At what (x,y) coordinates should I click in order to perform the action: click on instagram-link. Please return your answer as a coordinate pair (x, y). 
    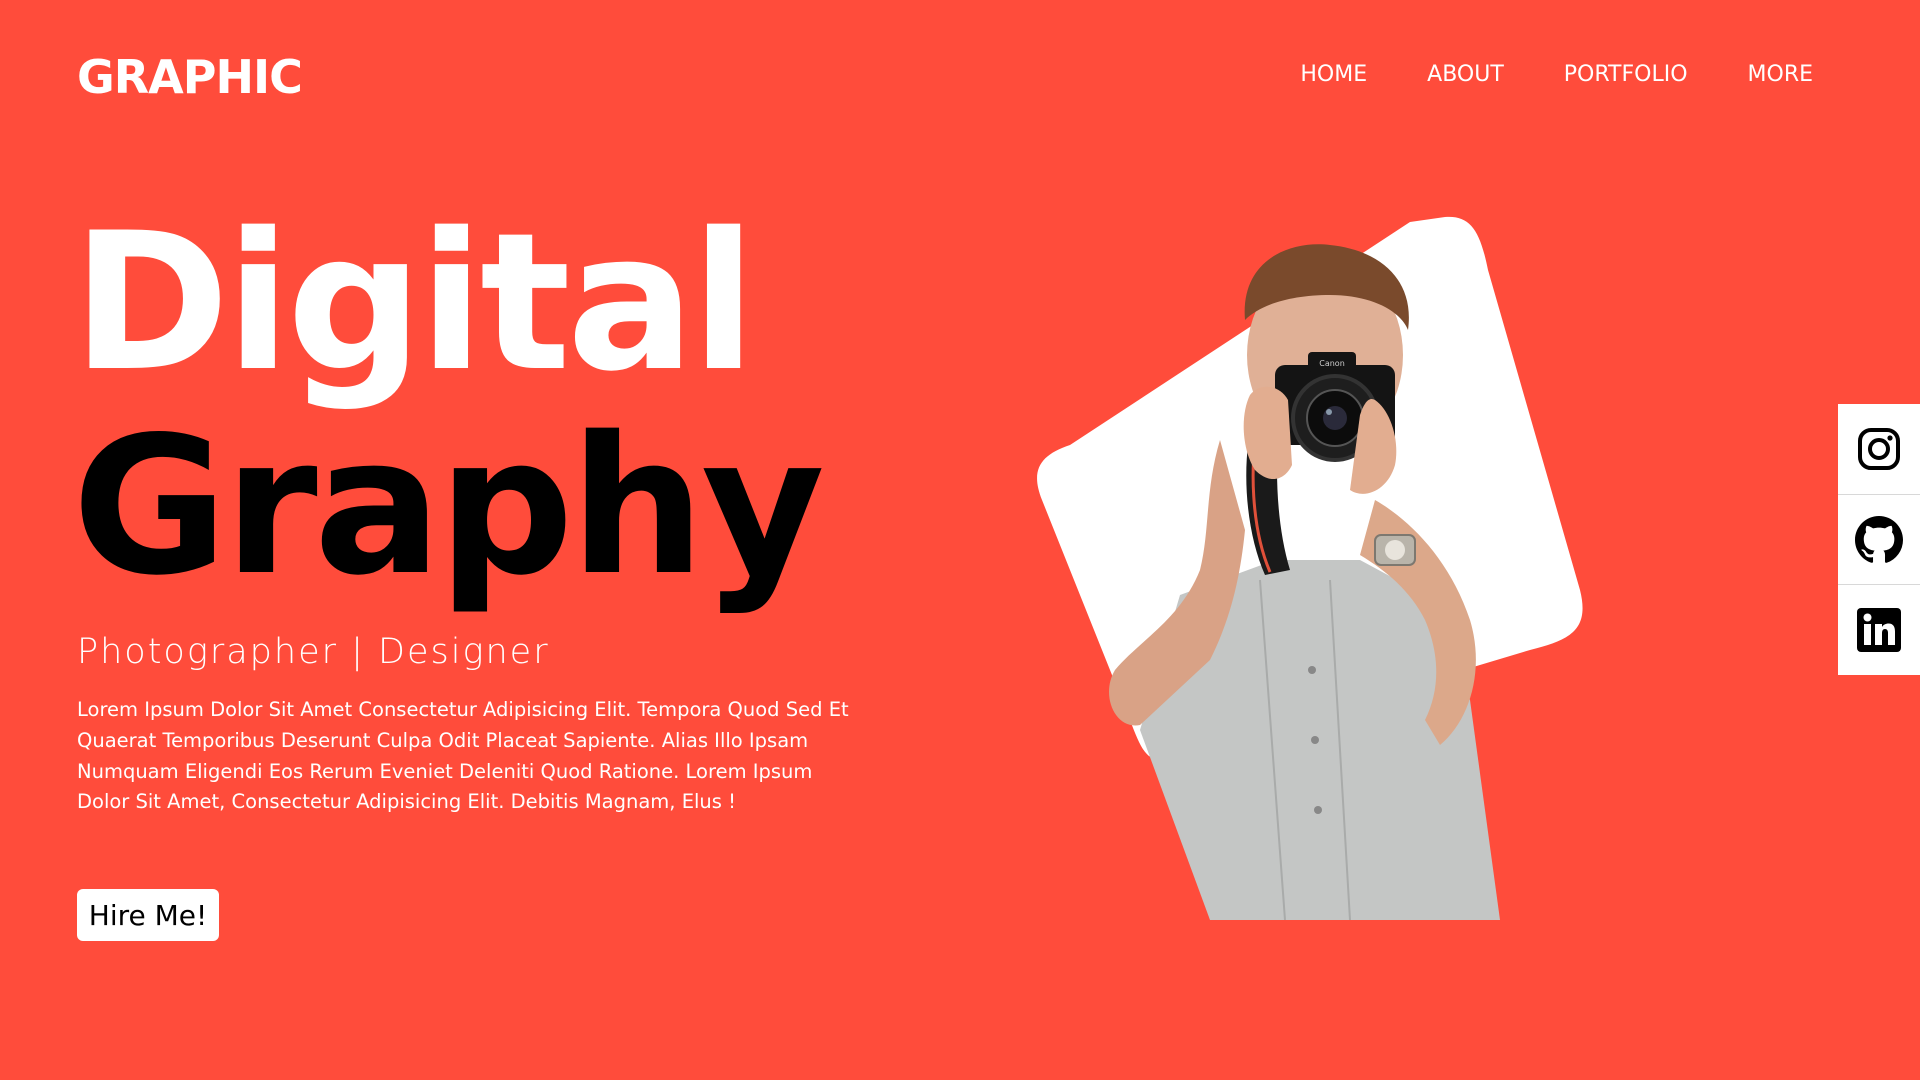
    Looking at the image, I should click on (1879, 449).